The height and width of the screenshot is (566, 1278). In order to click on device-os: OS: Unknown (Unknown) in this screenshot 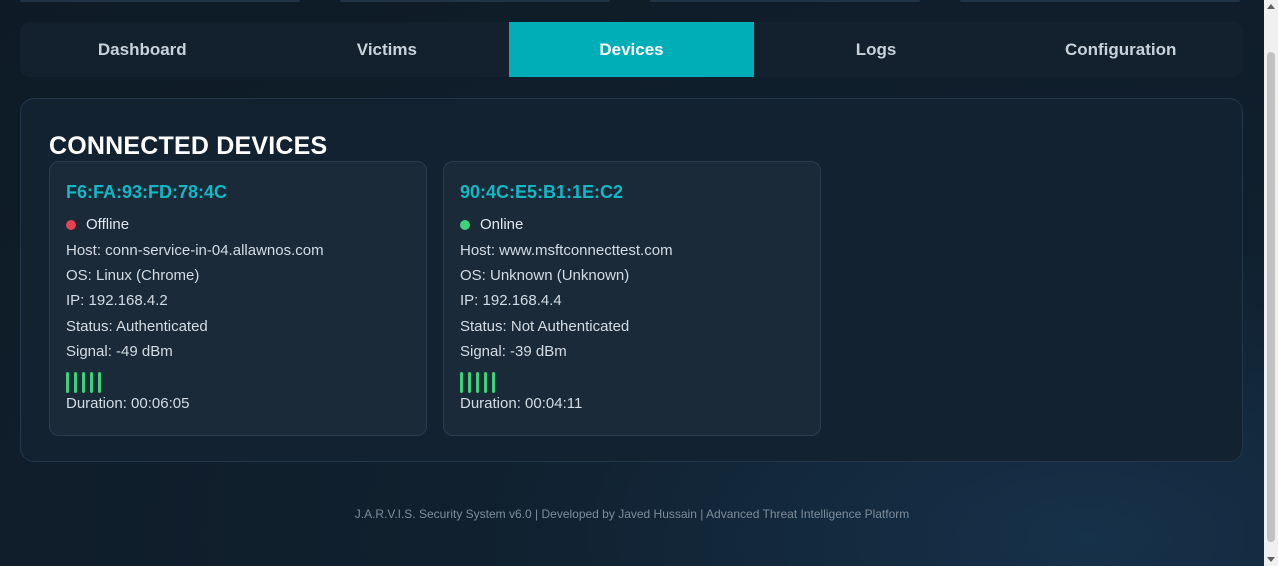, I will do `click(545, 275)`.